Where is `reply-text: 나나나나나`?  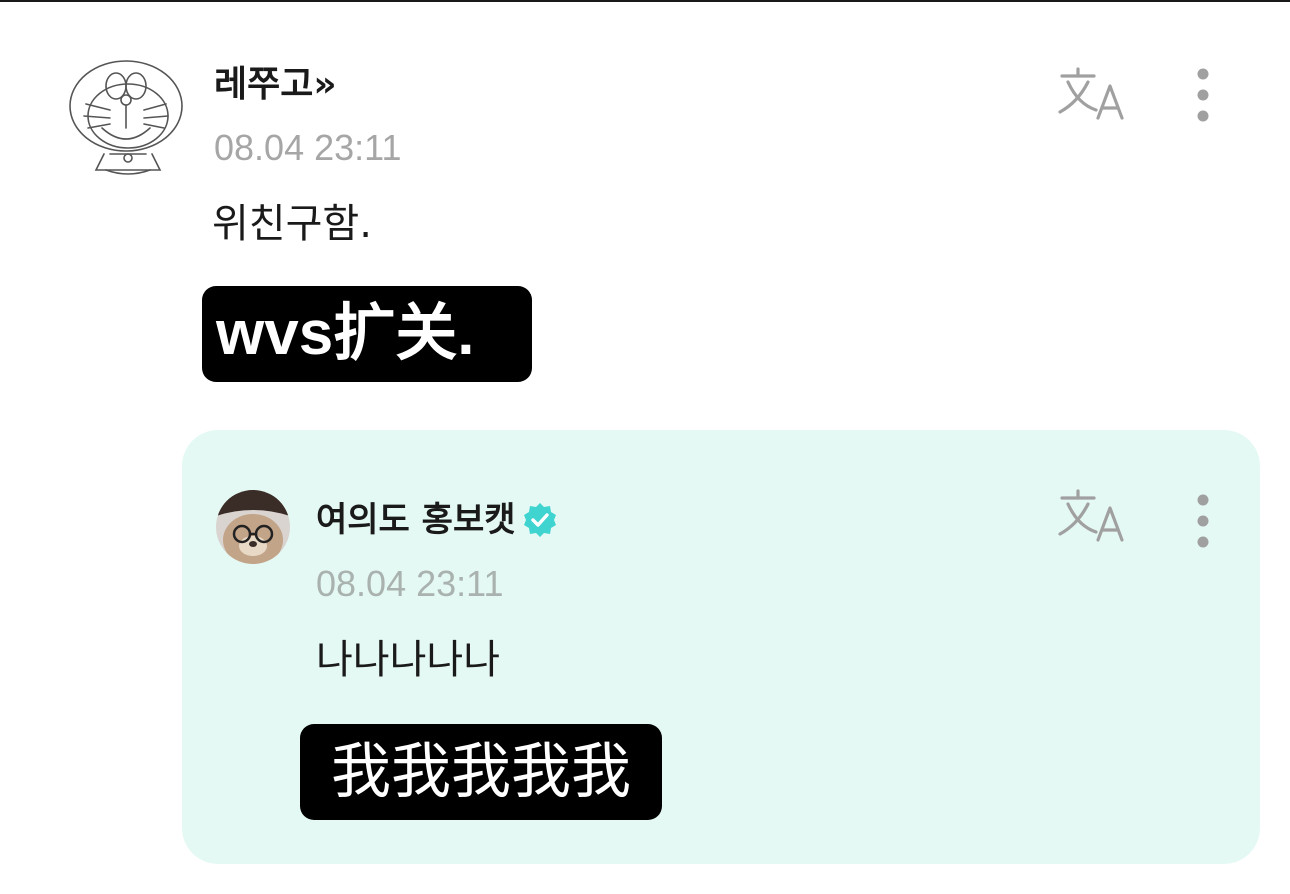 reply-text: 나나나나나 is located at coordinates (408, 660).